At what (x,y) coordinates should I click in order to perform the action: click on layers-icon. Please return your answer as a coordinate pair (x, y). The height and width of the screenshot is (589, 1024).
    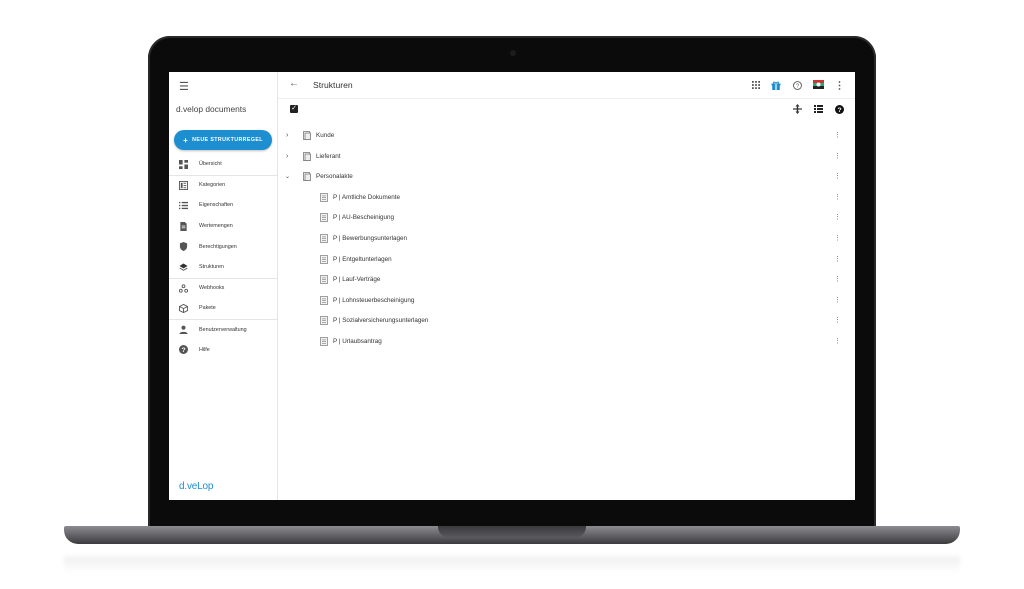
    Looking at the image, I should click on (183, 267).